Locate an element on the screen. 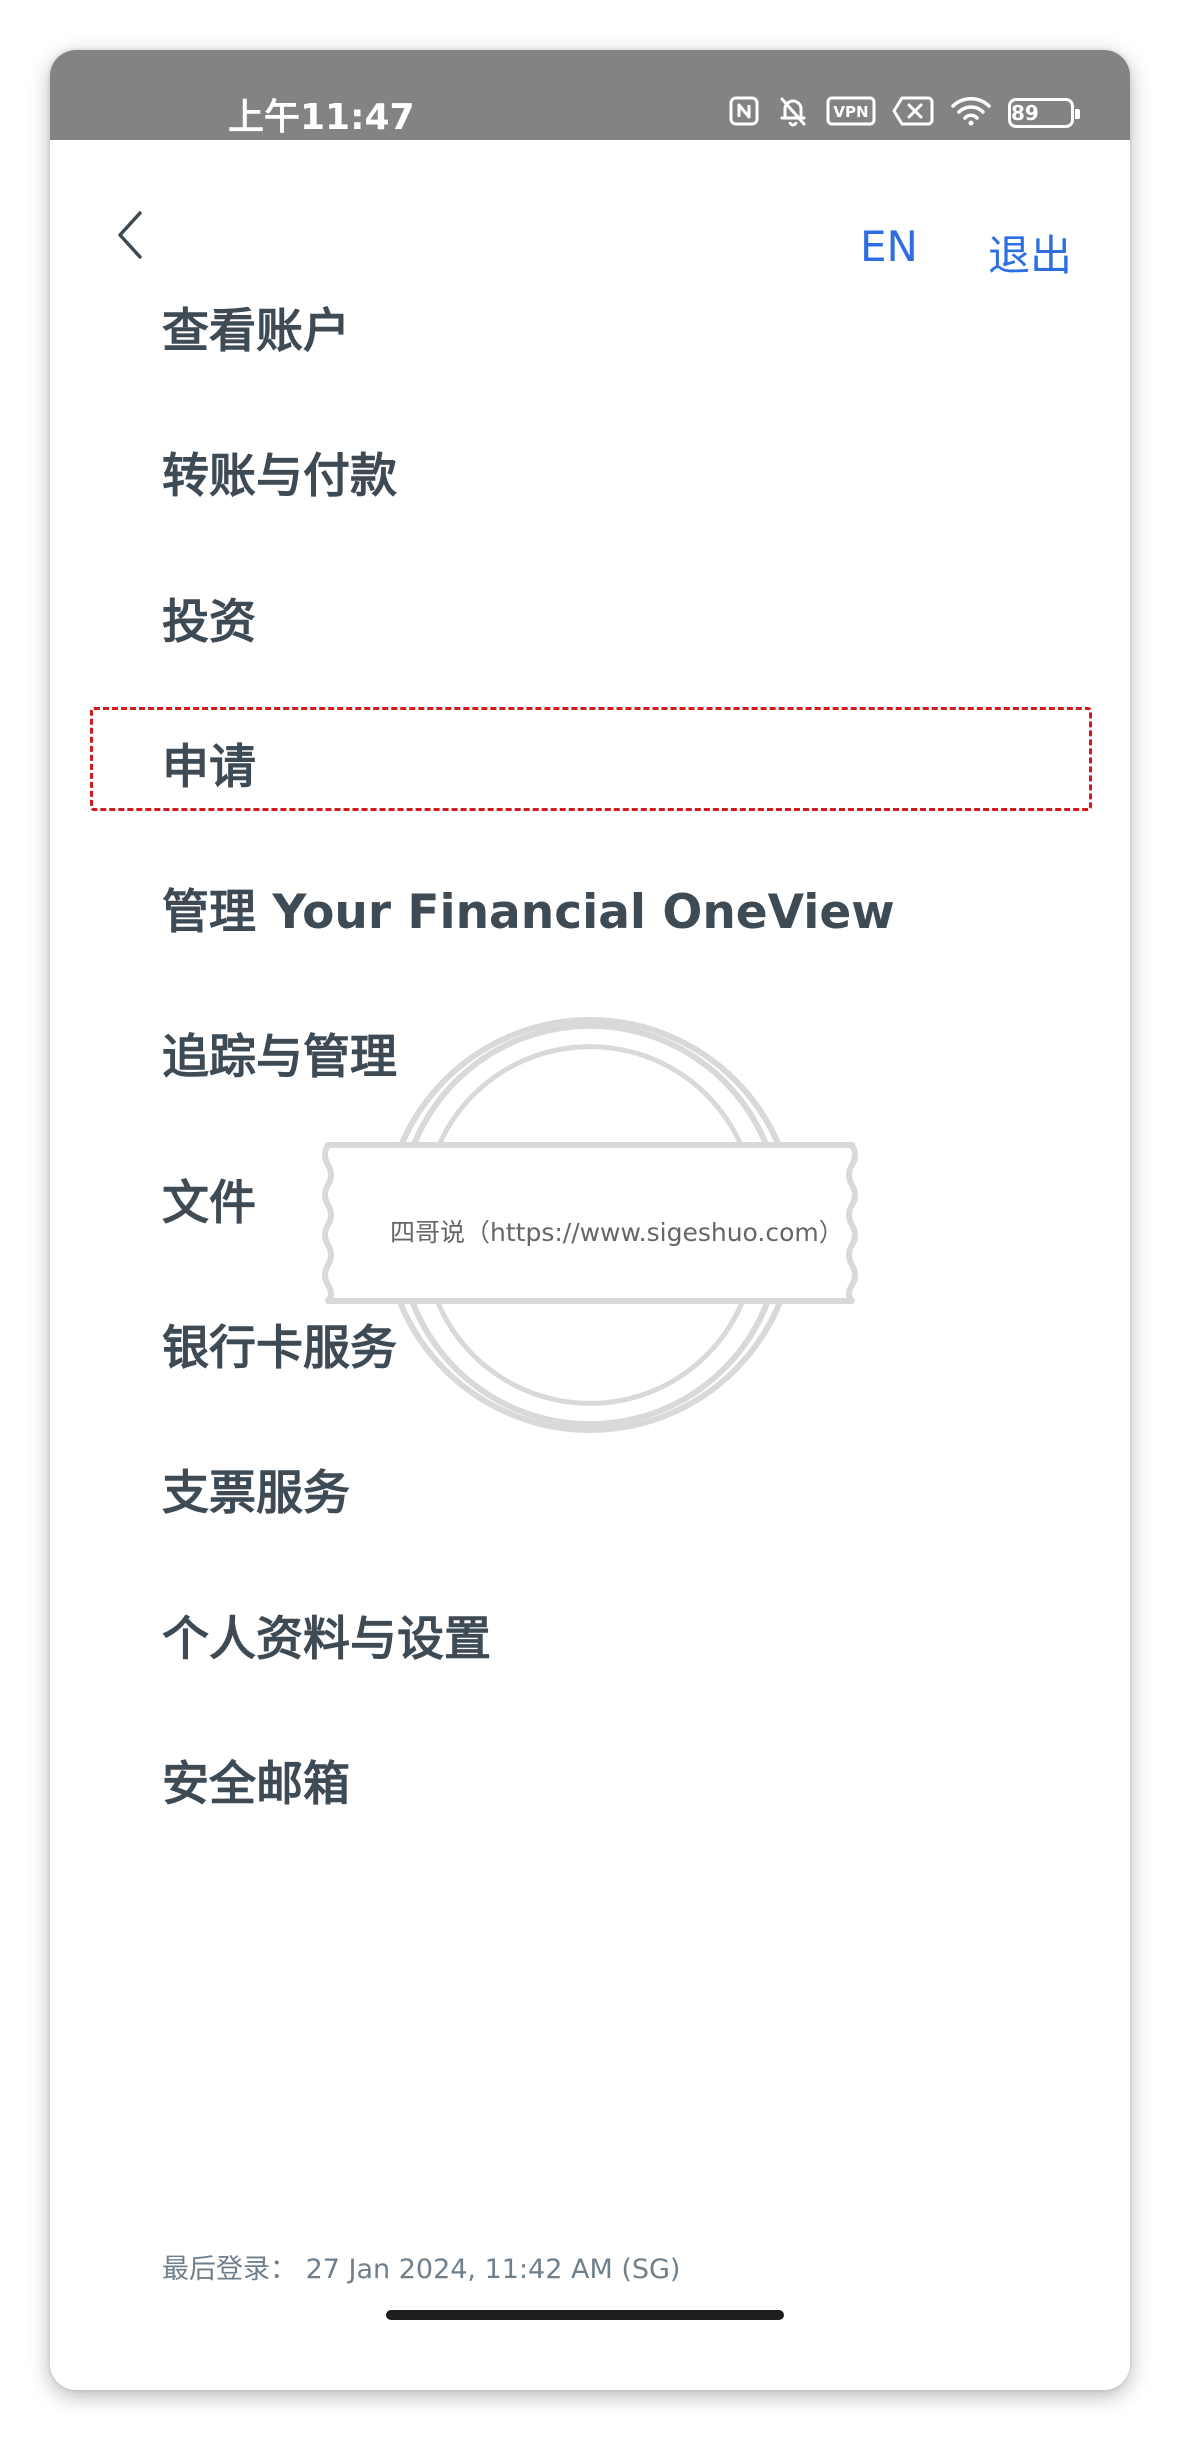  back-button is located at coordinates (130, 235).